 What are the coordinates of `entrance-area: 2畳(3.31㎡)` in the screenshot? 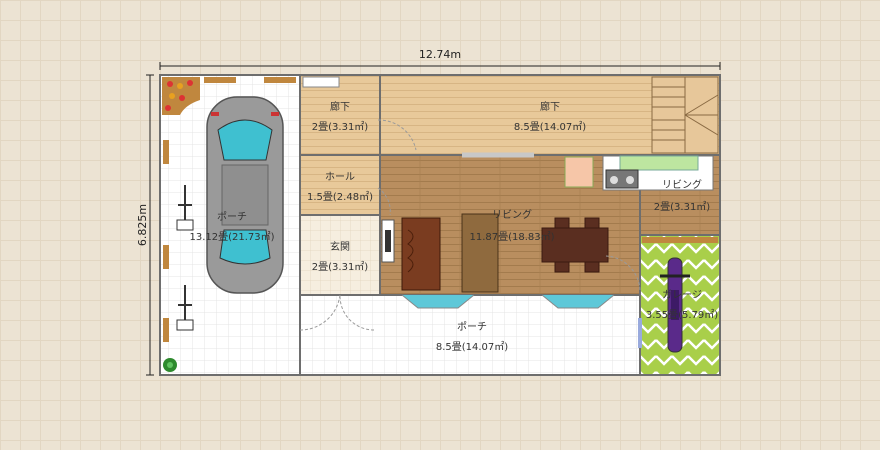 It's located at (340, 267).